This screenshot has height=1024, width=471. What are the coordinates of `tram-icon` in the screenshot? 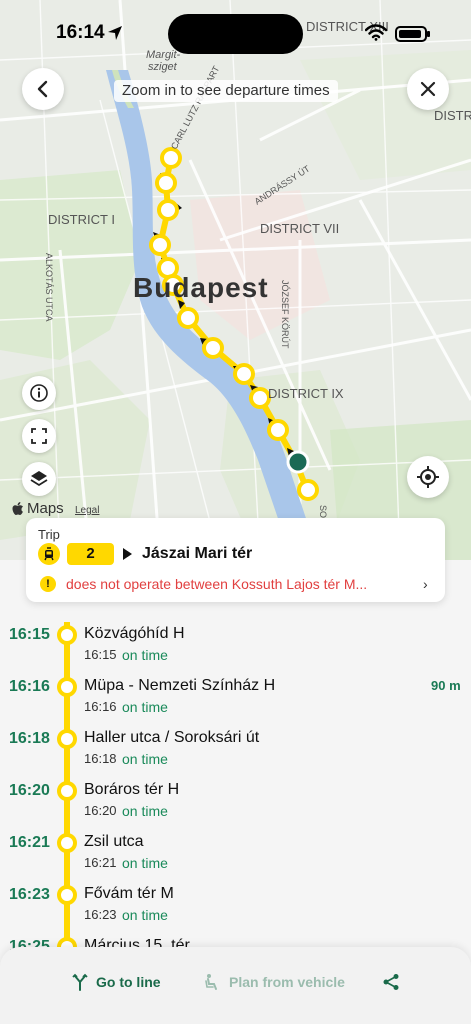 It's located at (49, 554).